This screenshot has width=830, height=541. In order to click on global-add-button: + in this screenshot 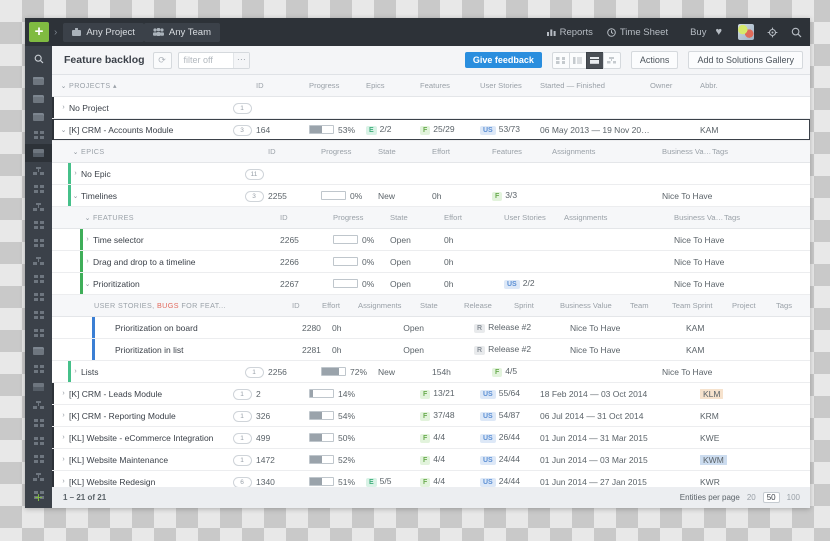, I will do `click(39, 32)`.